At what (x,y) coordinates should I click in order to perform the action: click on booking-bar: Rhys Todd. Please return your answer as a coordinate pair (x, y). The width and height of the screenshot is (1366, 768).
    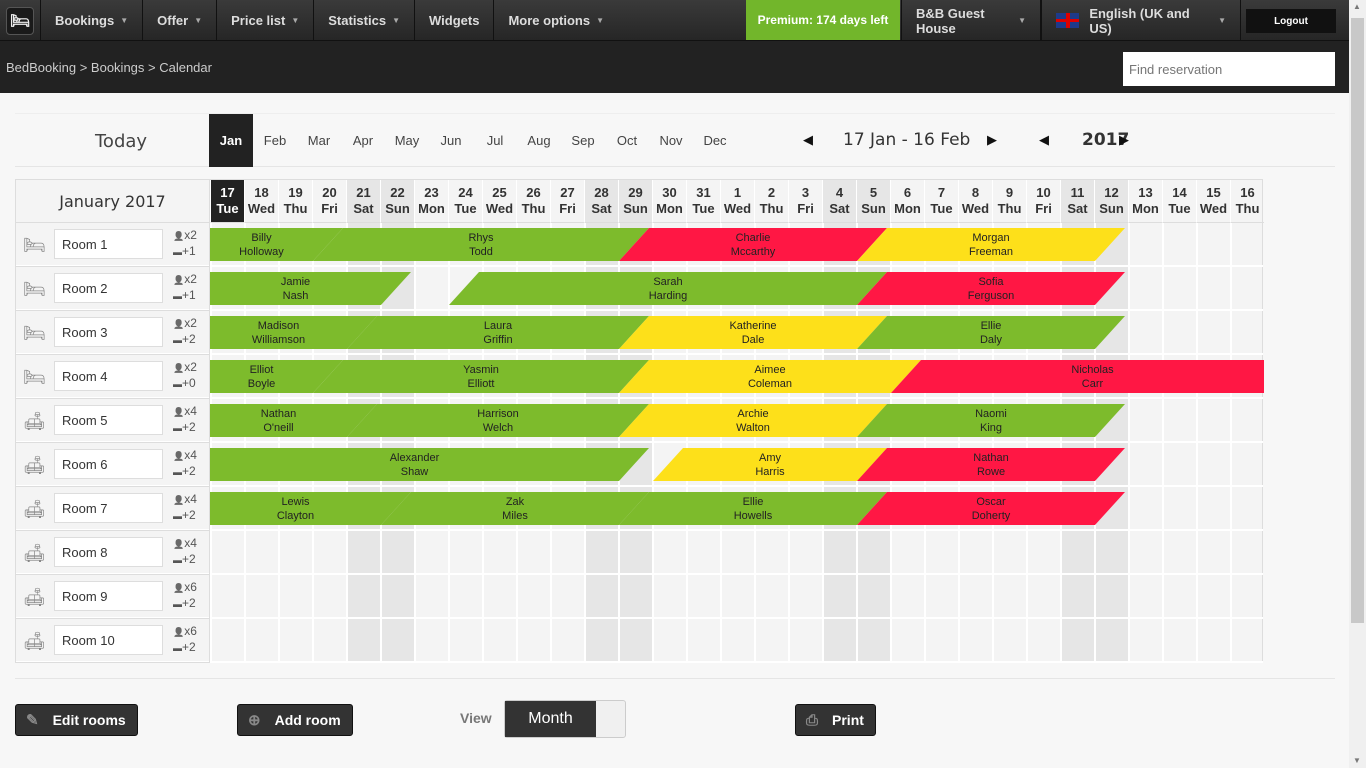
    Looking at the image, I should click on (481, 244).